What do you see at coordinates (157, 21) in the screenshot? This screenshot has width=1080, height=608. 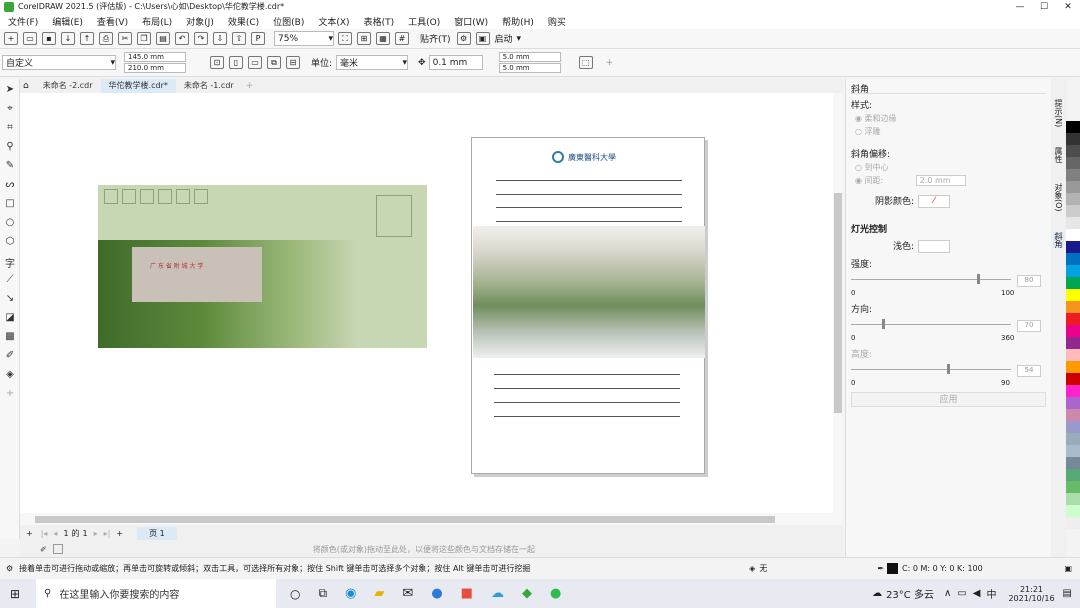 I see `menu-layout: 布局(L)` at bounding box center [157, 21].